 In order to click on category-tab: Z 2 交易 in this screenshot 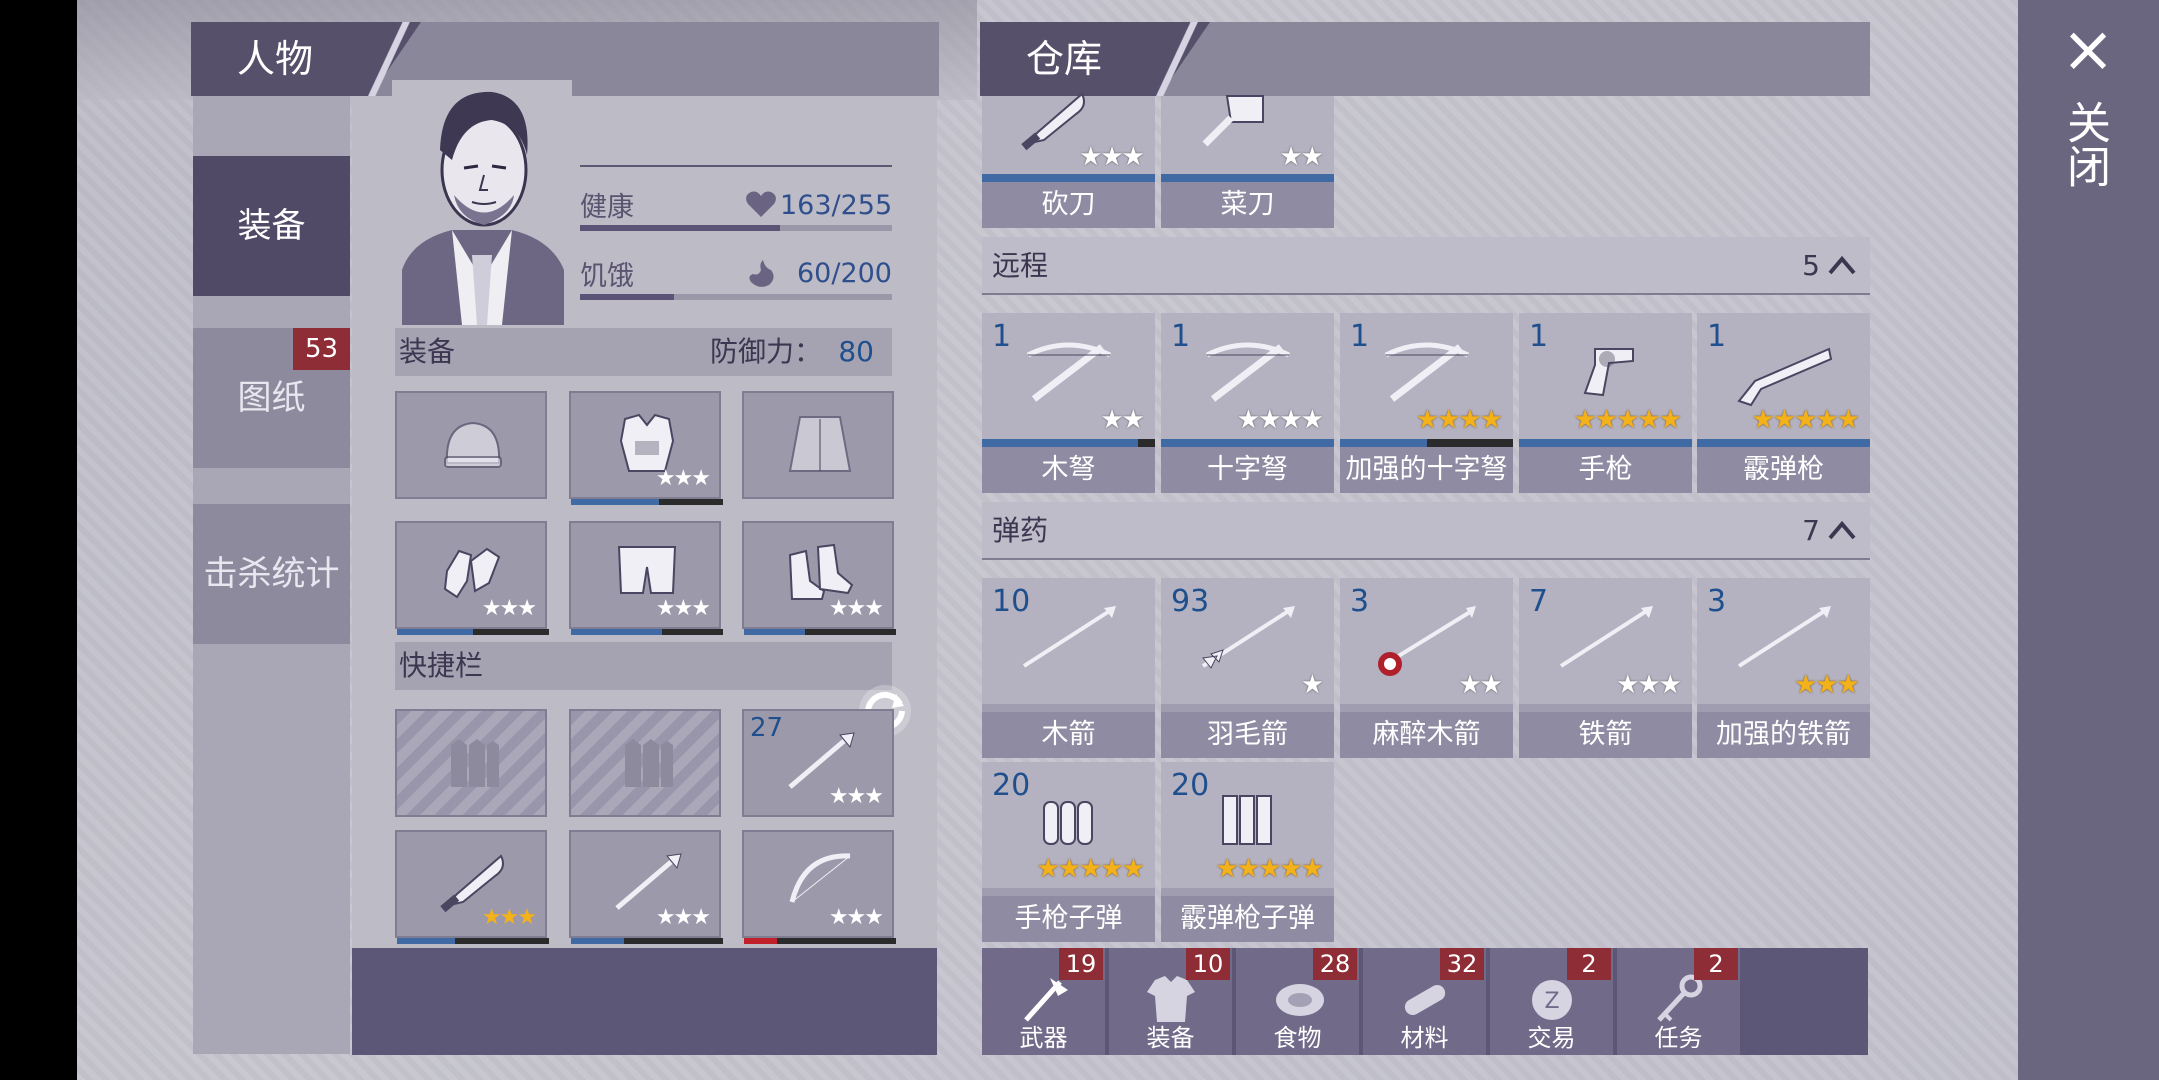, I will do `click(1552, 1001)`.